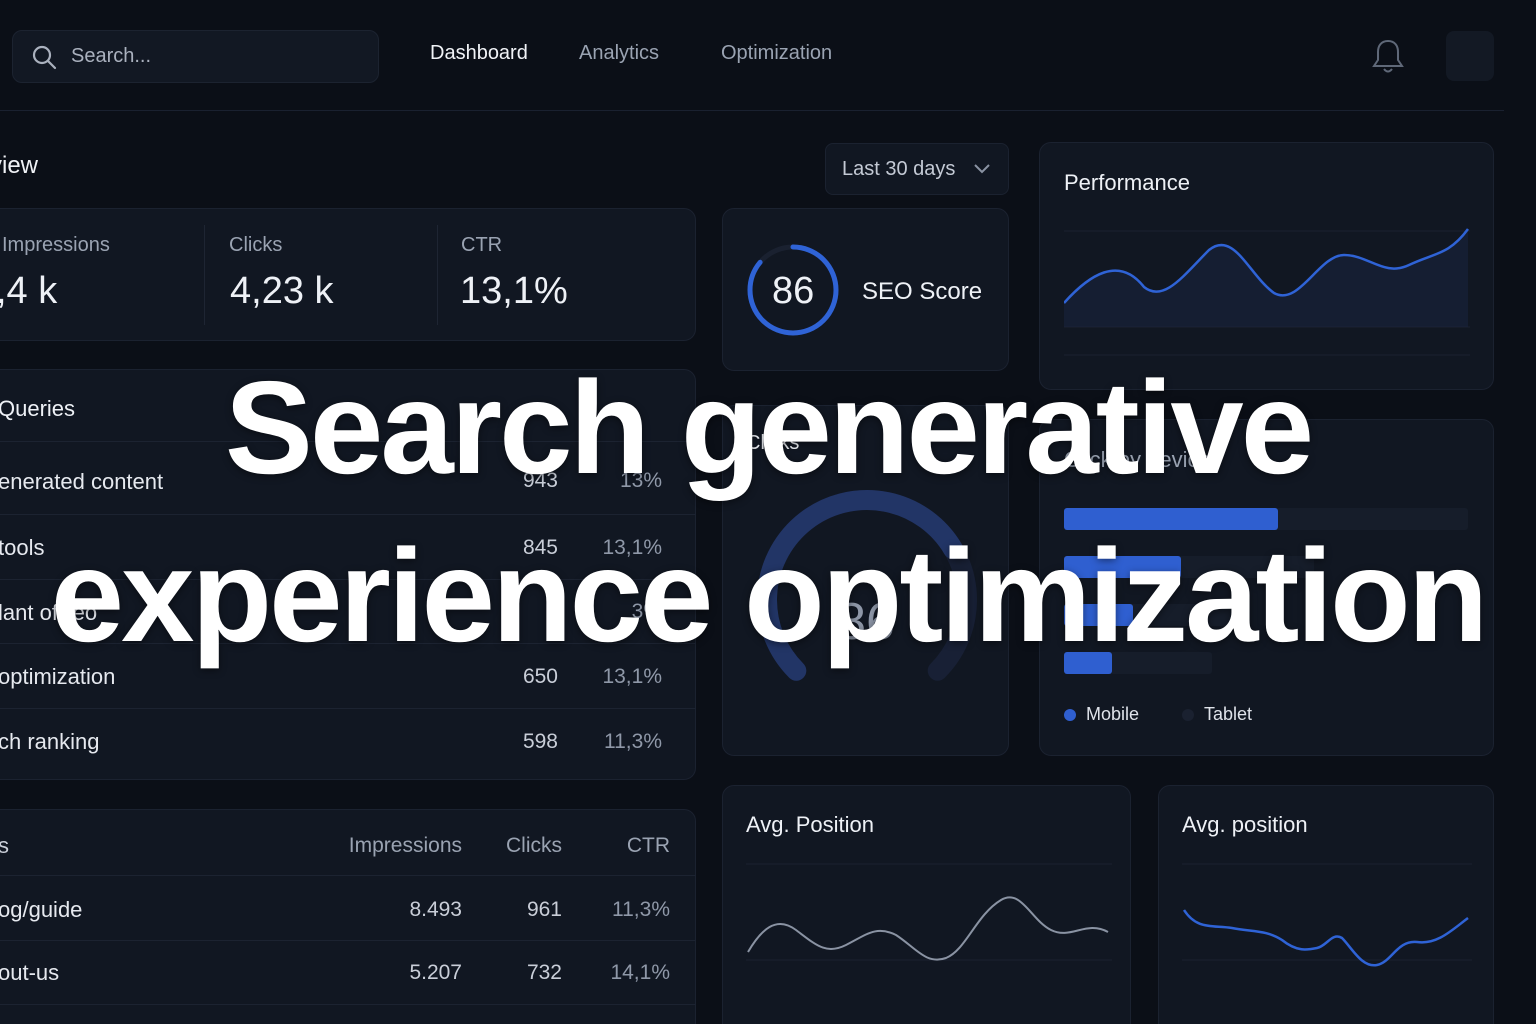  What do you see at coordinates (769, 427) in the screenshot?
I see `headline-line-1: Search generative` at bounding box center [769, 427].